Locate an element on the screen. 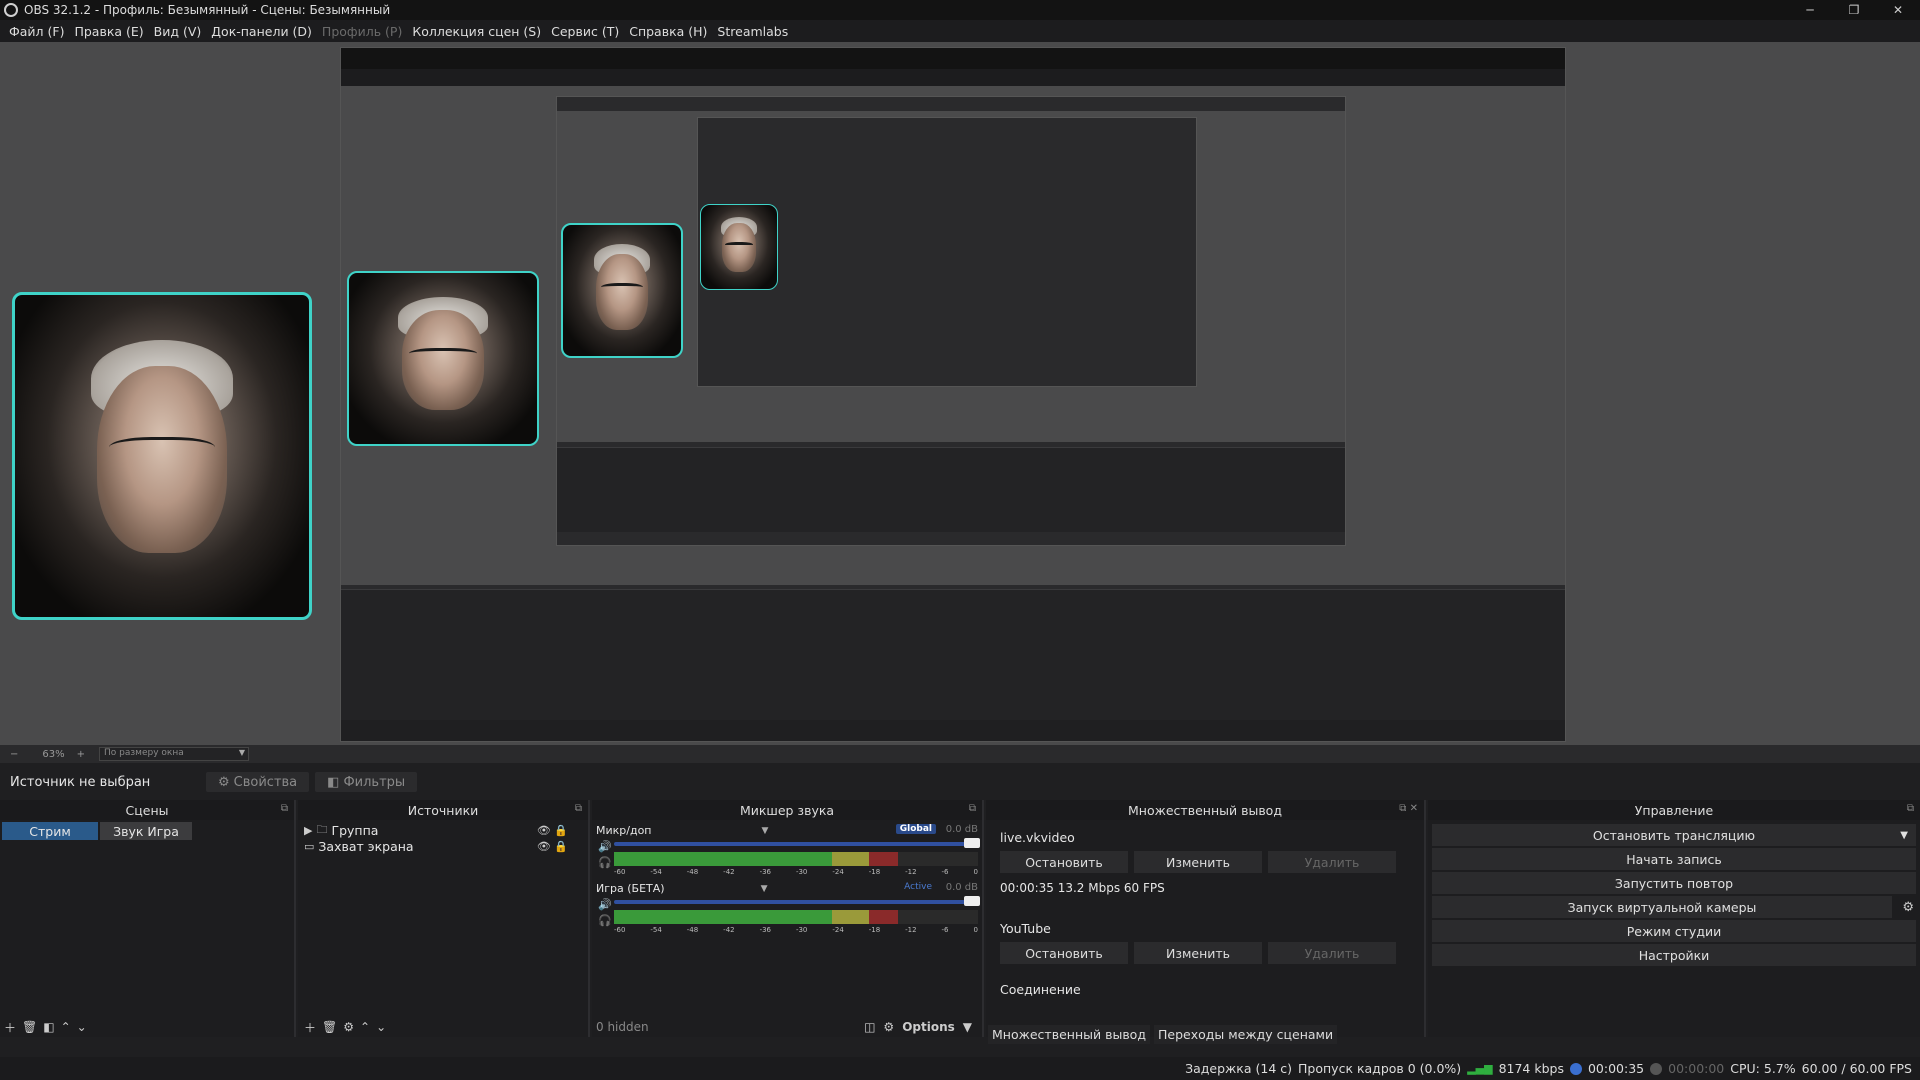 This screenshot has height=1080, width=1920. scene-item-stream: Стрим is located at coordinates (50, 831).